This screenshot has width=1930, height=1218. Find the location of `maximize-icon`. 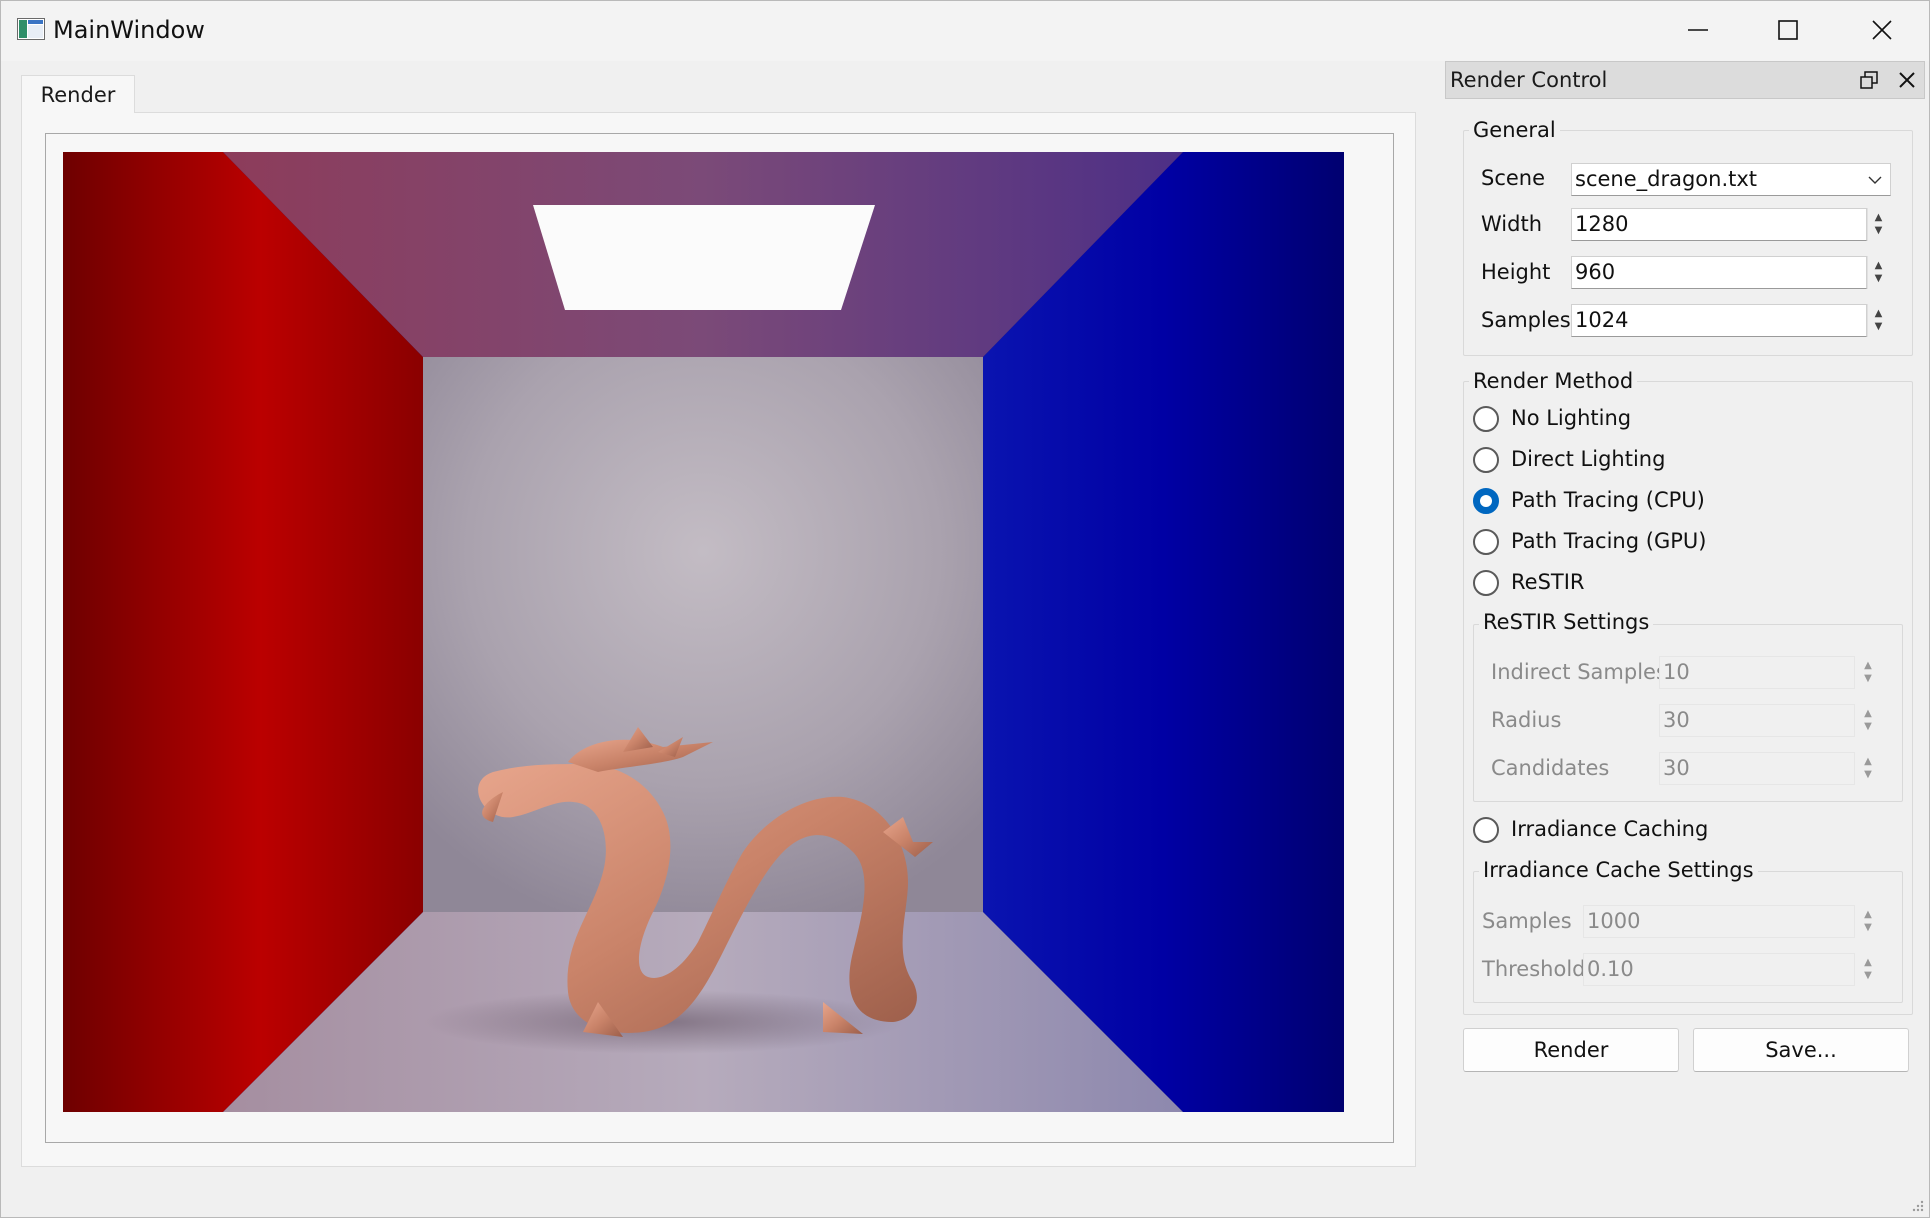

maximize-icon is located at coordinates (1788, 30).